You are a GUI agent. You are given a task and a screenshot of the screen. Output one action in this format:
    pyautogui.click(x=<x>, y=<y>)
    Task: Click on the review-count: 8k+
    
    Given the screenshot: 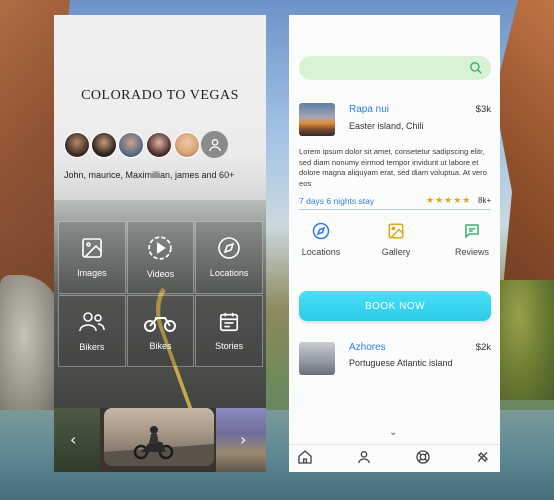 What is the action you would take?
    pyautogui.click(x=485, y=200)
    